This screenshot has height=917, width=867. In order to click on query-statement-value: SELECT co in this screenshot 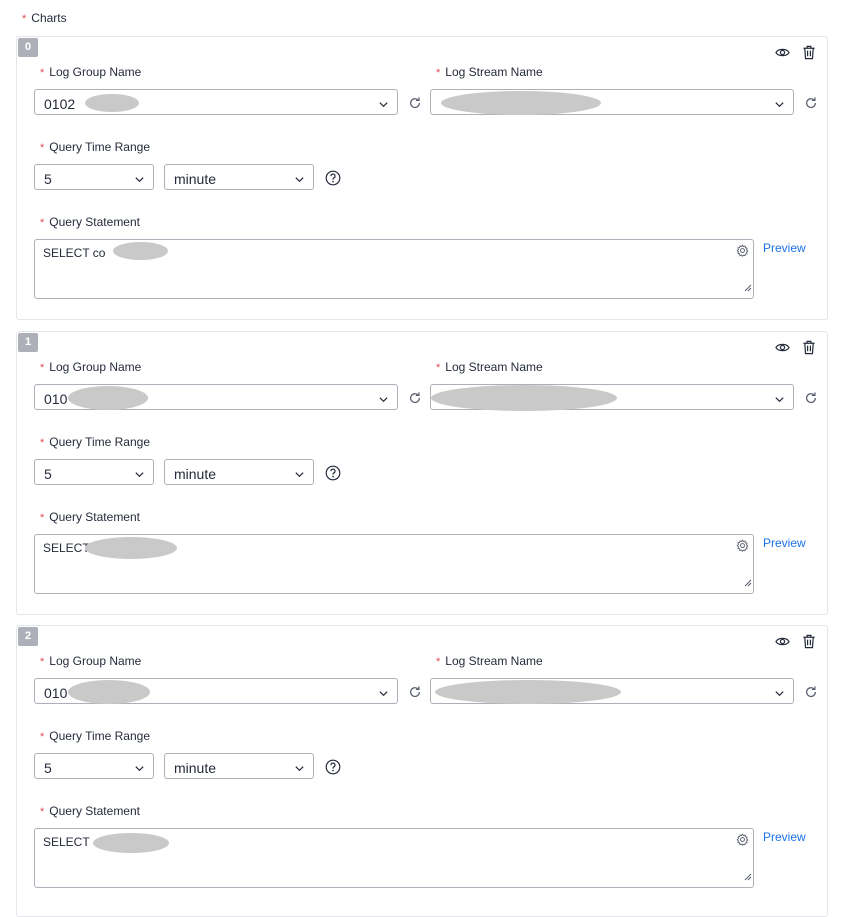, I will do `click(74, 253)`.